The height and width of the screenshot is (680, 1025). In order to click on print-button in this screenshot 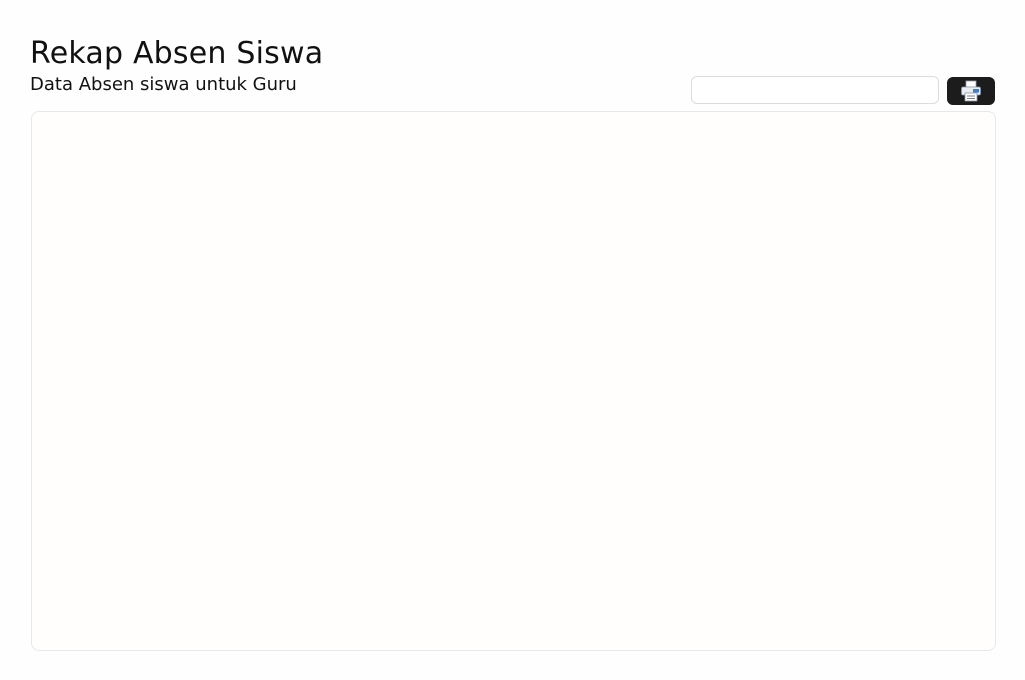, I will do `click(971, 91)`.